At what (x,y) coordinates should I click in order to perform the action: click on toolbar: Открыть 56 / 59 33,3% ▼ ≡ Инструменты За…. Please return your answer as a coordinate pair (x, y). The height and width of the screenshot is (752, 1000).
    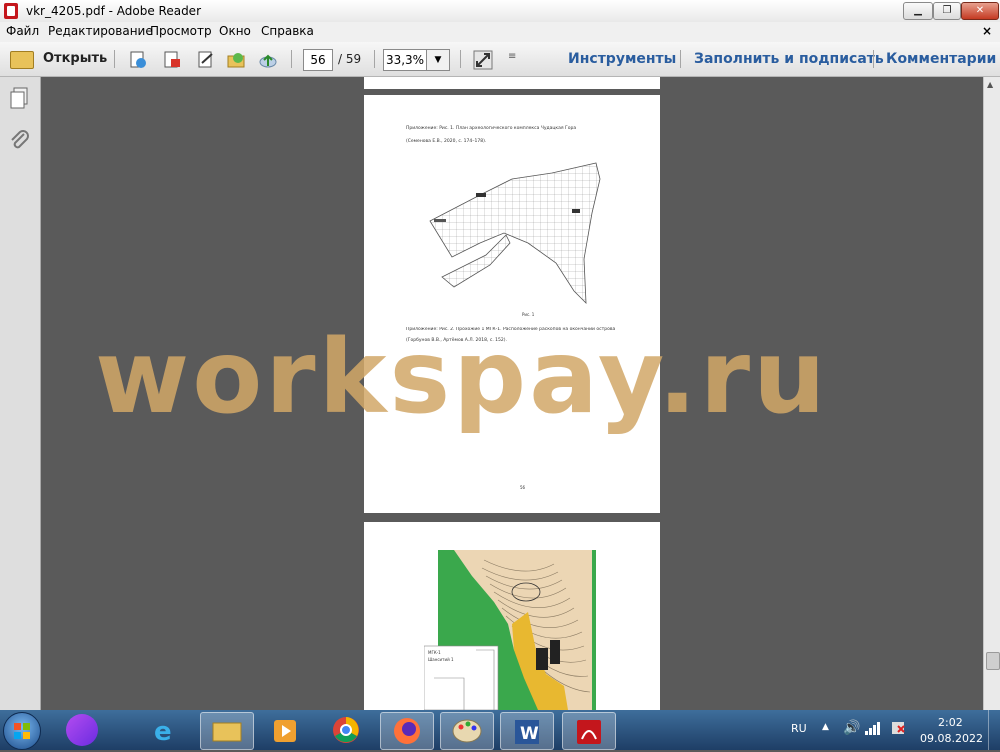
    Looking at the image, I should click on (500, 59).